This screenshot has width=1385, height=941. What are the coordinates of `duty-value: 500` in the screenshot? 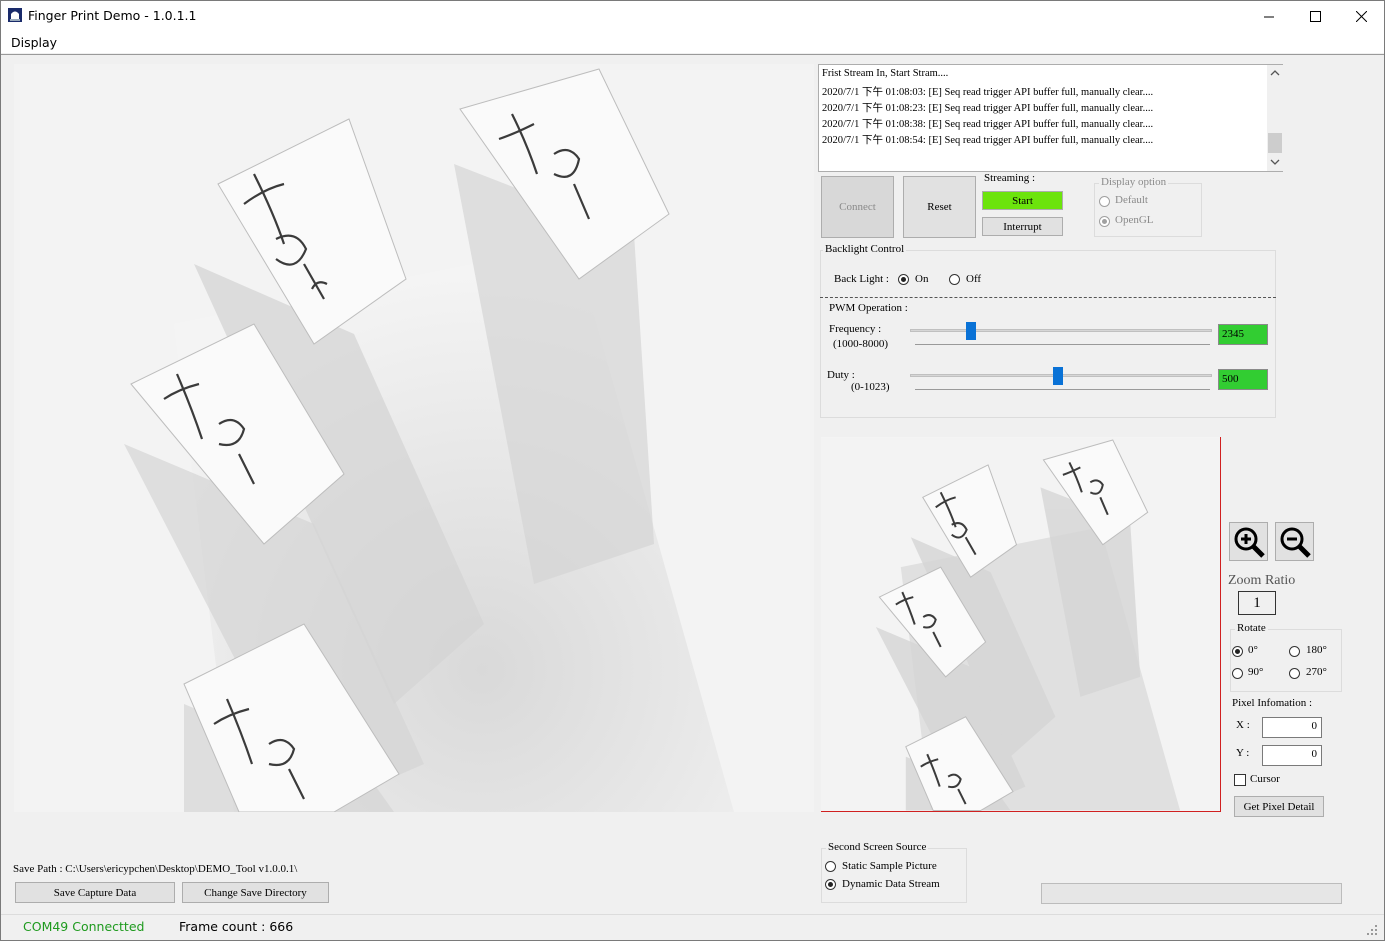 It's located at (1243, 379).